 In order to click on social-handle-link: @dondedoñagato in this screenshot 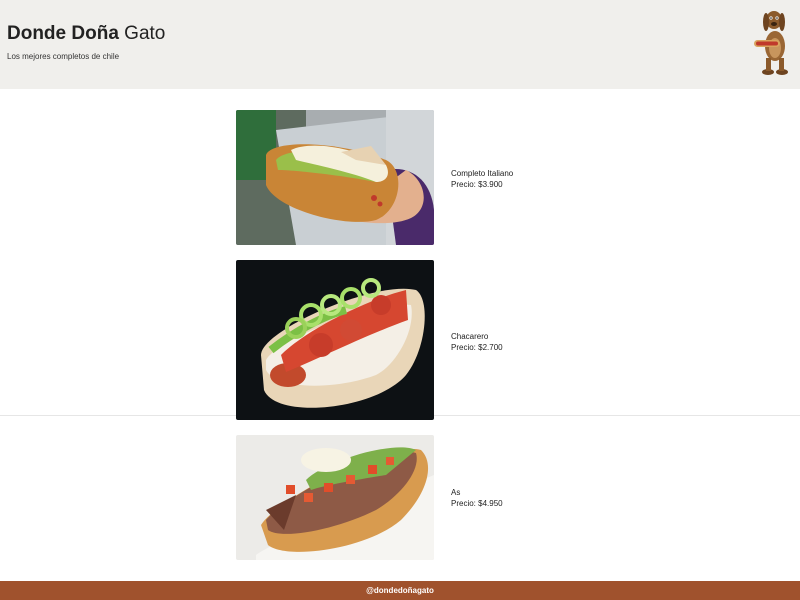, I will do `click(400, 590)`.